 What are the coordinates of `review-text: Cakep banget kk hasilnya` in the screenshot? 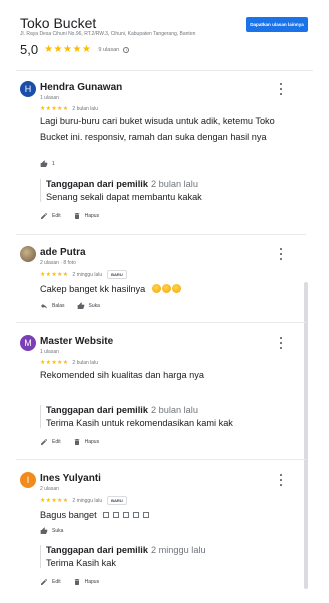 It's located at (93, 289).